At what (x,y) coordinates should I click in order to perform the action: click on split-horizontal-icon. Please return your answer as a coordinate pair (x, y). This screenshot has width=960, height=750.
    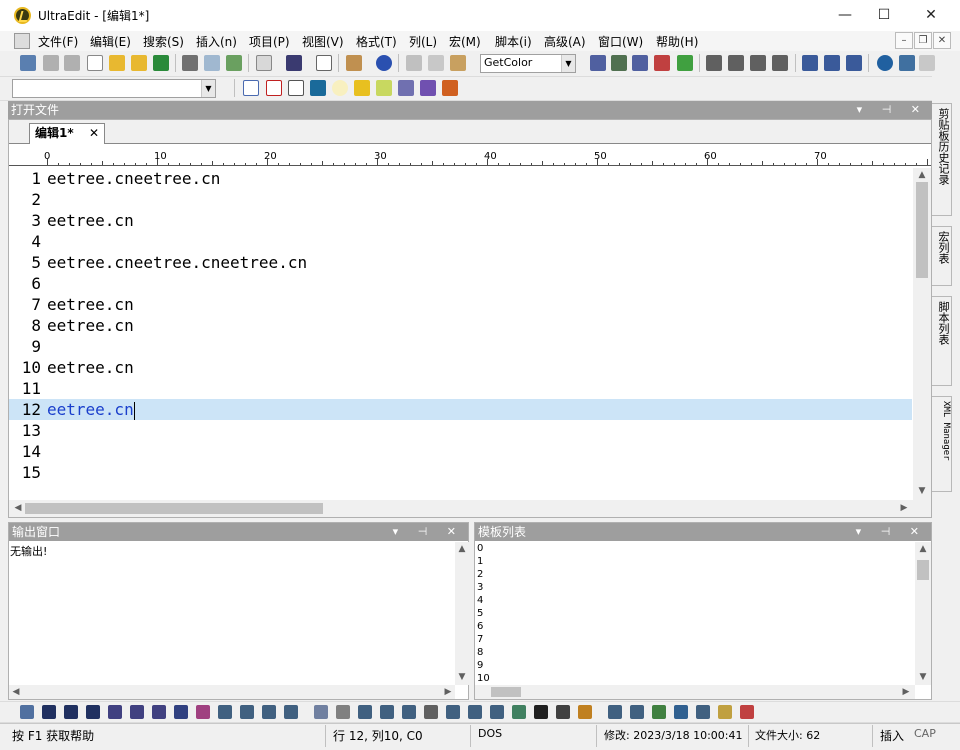
    Looking at the image, I should click on (810, 63).